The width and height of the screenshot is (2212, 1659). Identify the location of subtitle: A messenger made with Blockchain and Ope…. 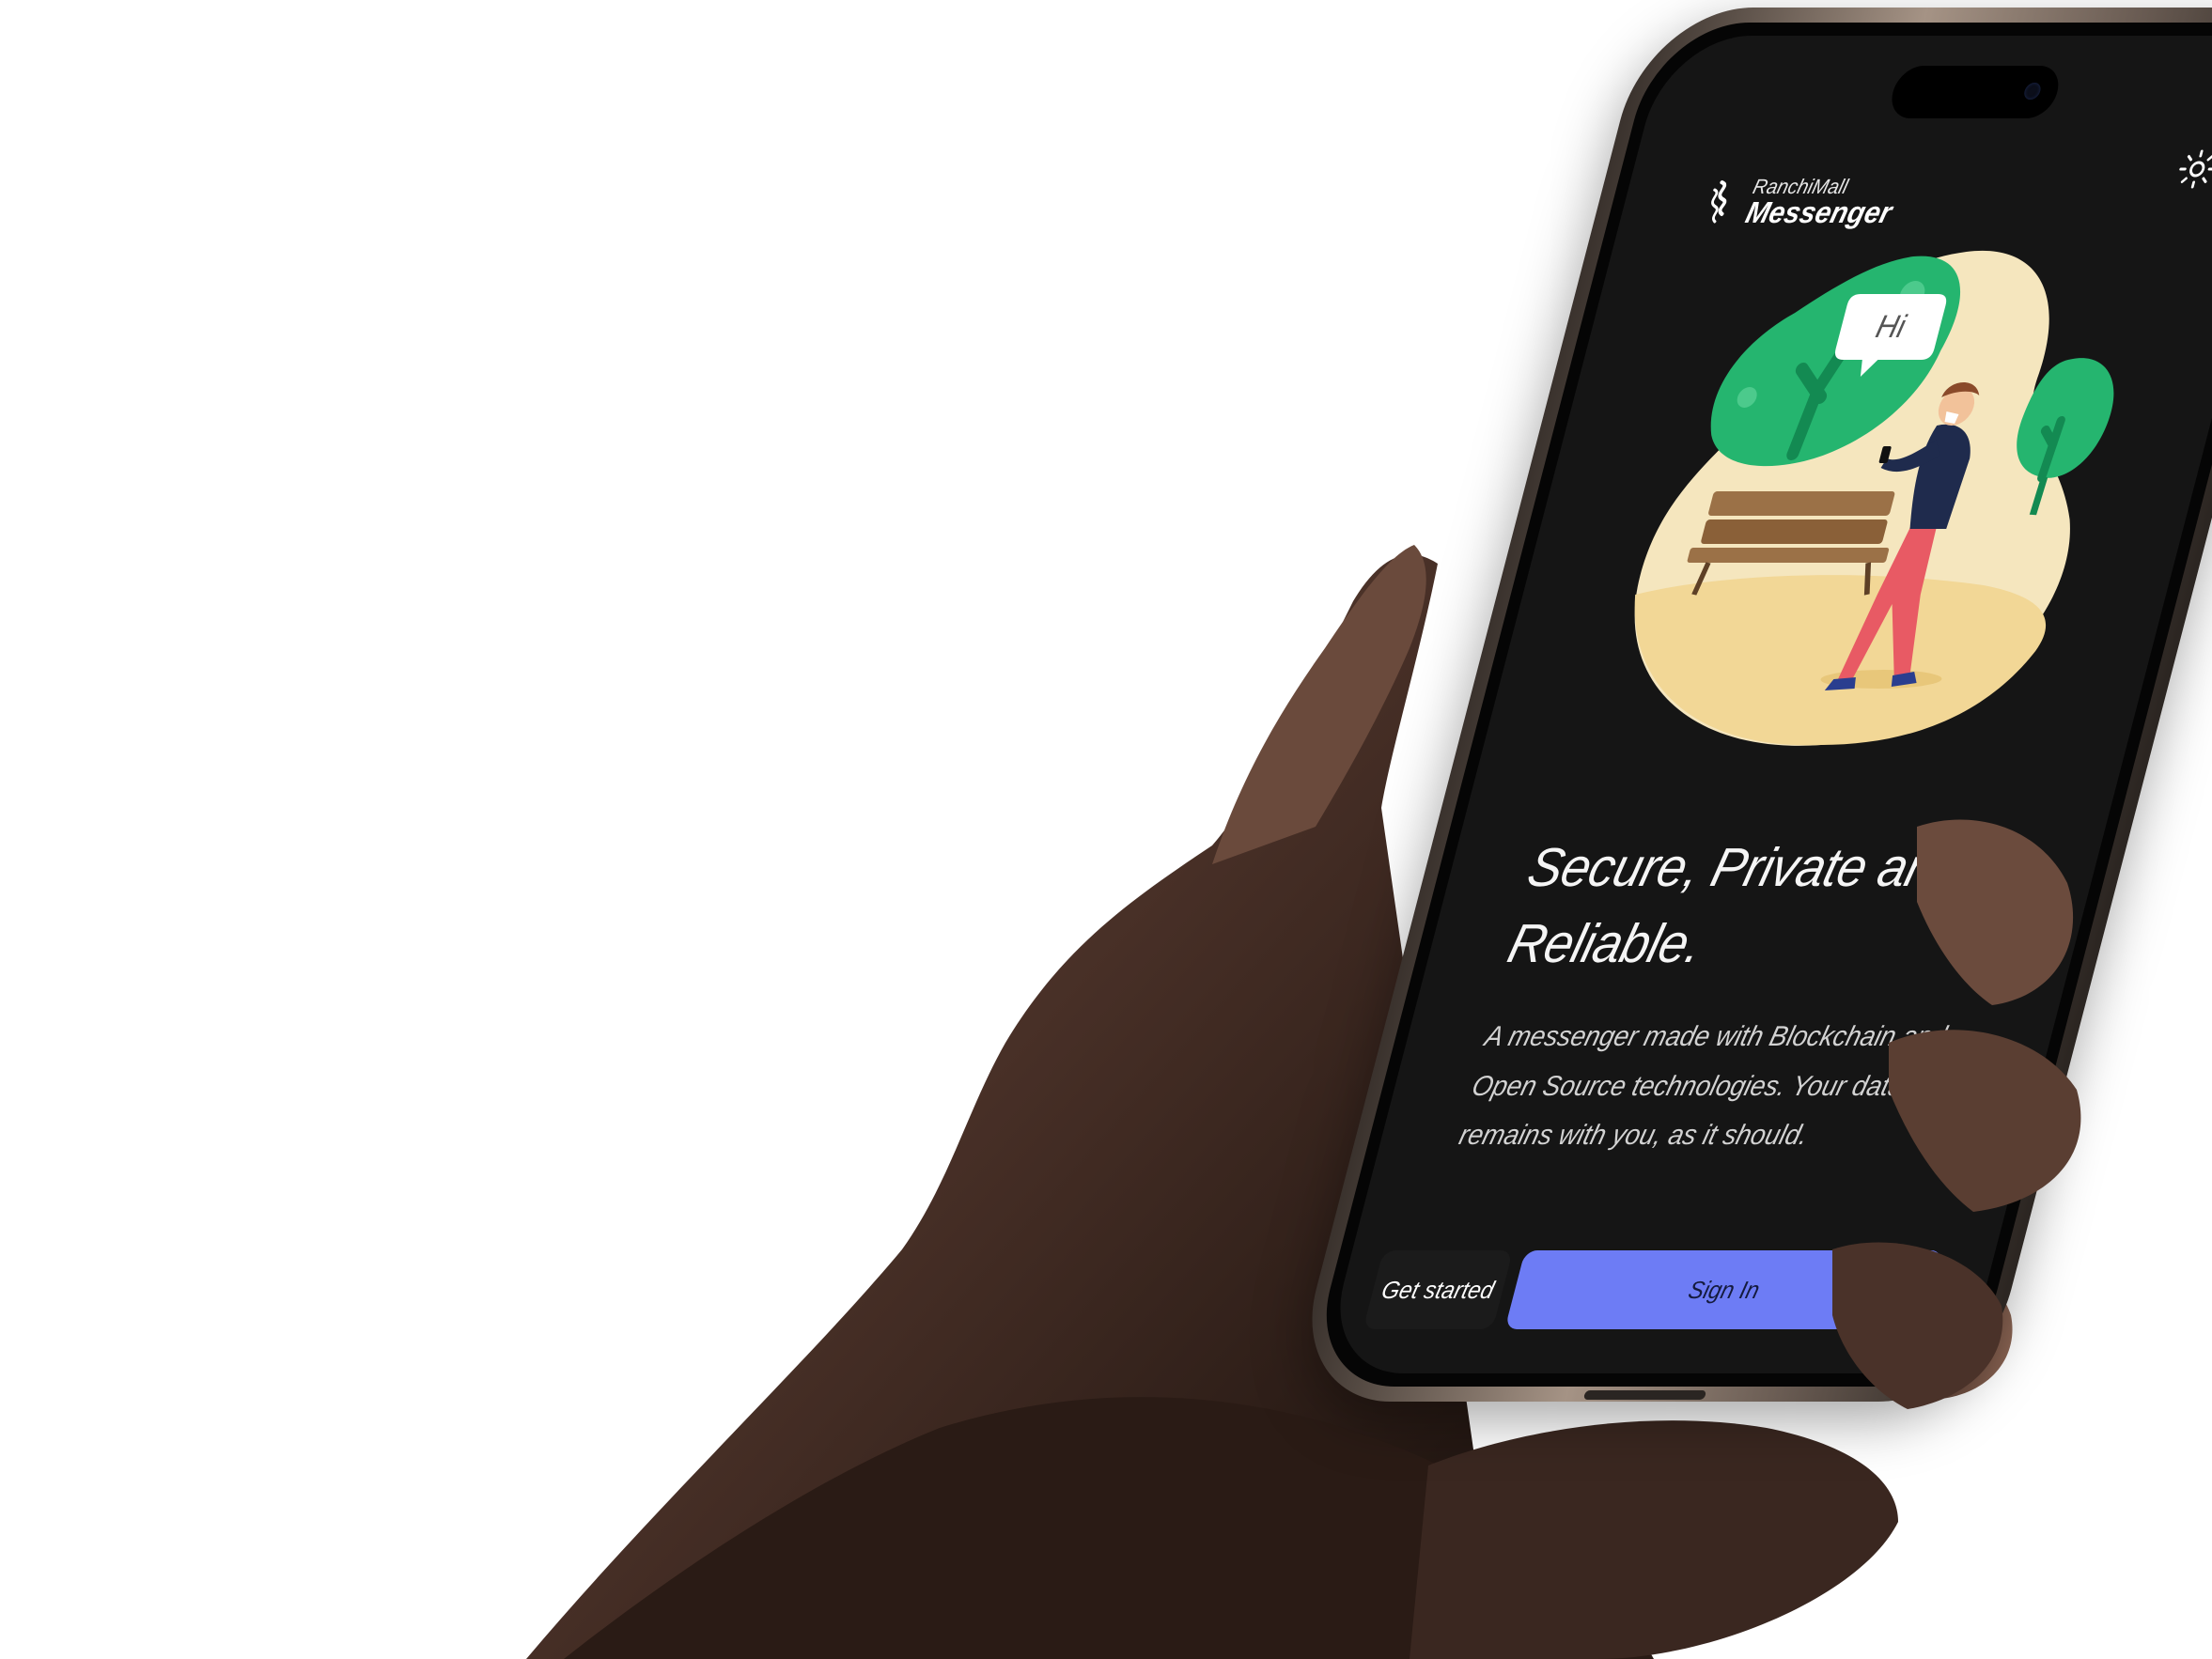
(1715, 1087).